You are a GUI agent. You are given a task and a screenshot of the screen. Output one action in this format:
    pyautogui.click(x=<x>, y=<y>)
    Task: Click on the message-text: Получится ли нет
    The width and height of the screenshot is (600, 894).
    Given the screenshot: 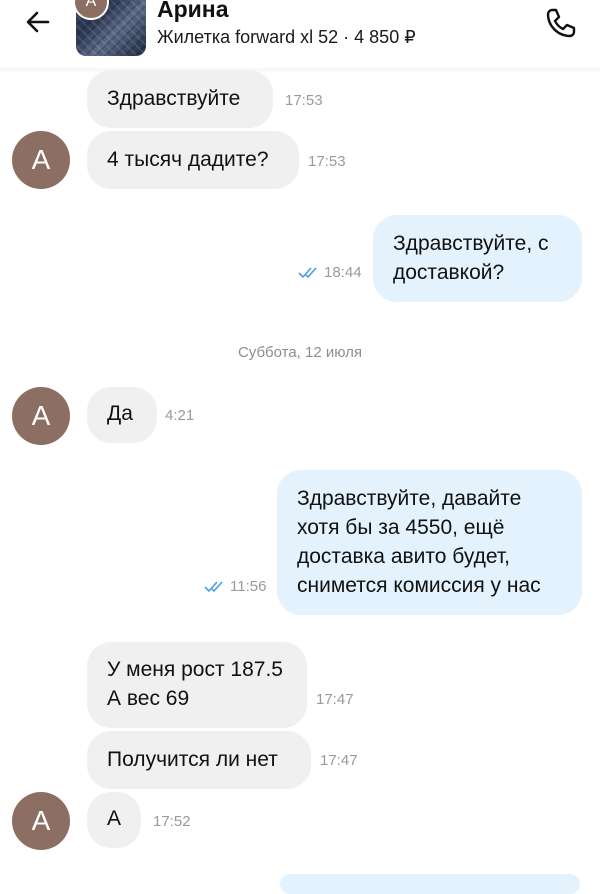 What is the action you would take?
    pyautogui.click(x=192, y=759)
    